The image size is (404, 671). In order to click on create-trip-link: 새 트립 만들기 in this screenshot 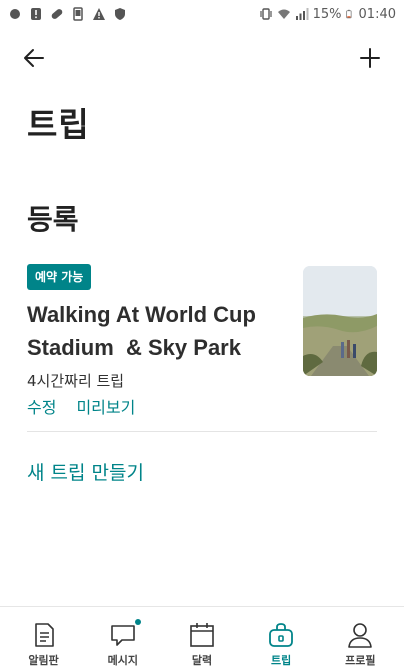, I will do `click(85, 471)`.